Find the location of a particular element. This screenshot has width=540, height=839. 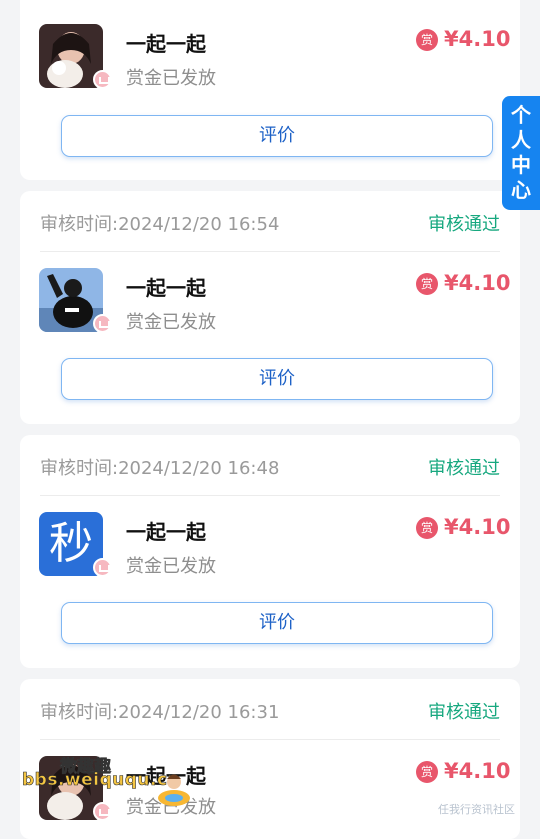

review-time: 审核时间:2024/12/20 16:54 is located at coordinates (160, 224).